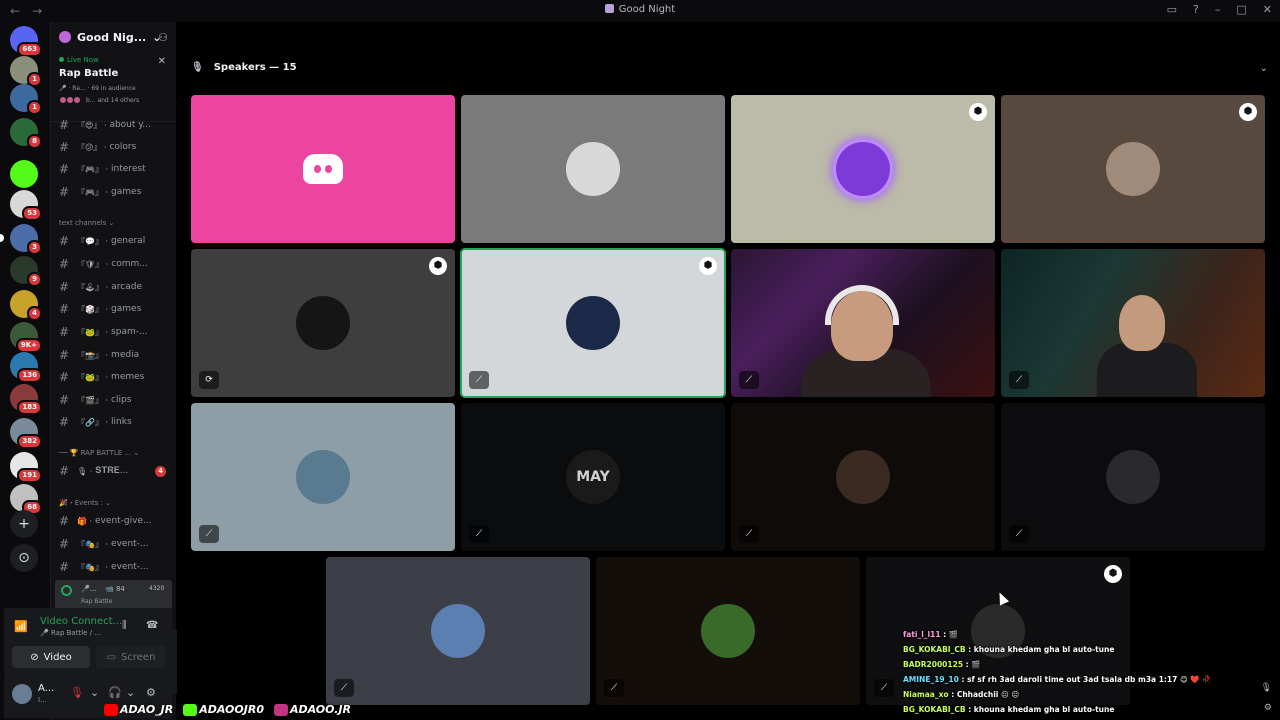 The image size is (1280, 720). Describe the element at coordinates (1266, 688) in the screenshot. I see `microphone-icon: 🎙` at that location.